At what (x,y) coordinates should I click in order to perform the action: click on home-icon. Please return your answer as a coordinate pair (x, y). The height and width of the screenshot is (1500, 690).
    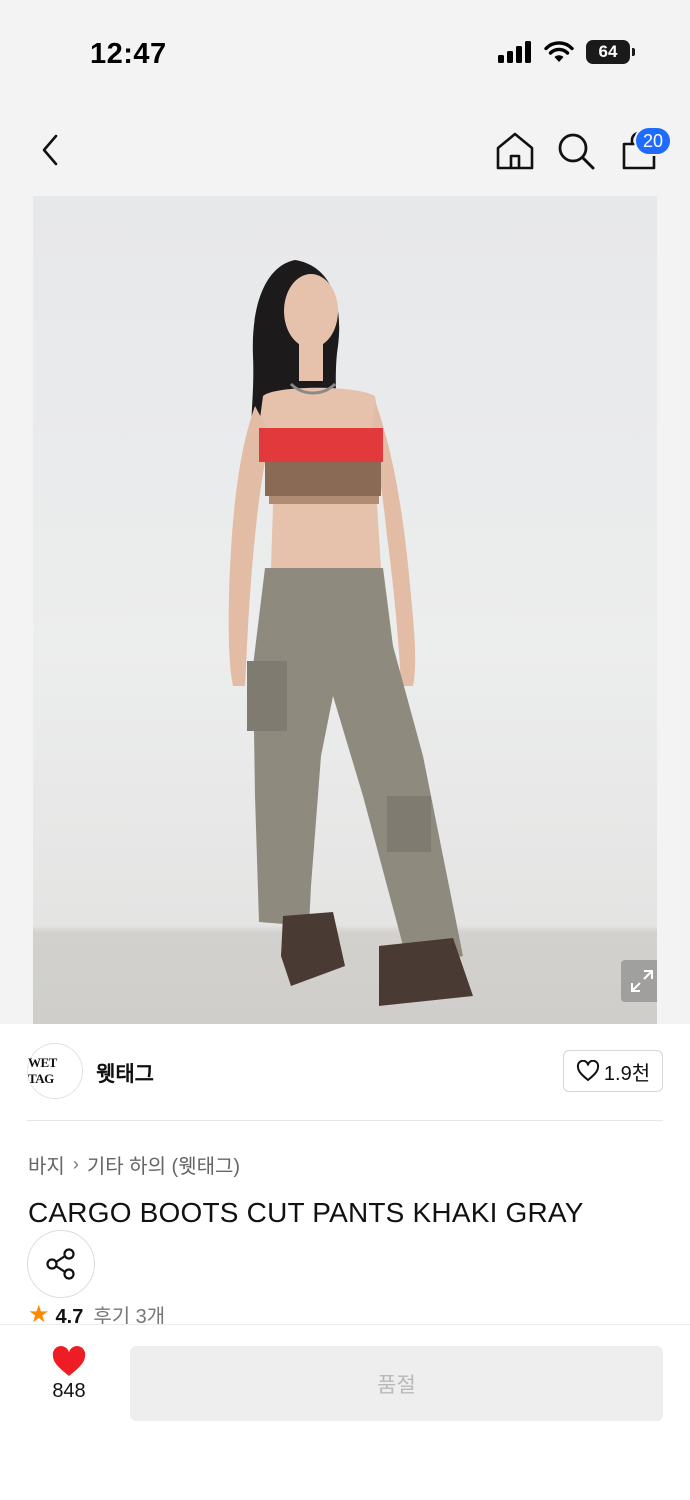
    Looking at the image, I should click on (515, 151).